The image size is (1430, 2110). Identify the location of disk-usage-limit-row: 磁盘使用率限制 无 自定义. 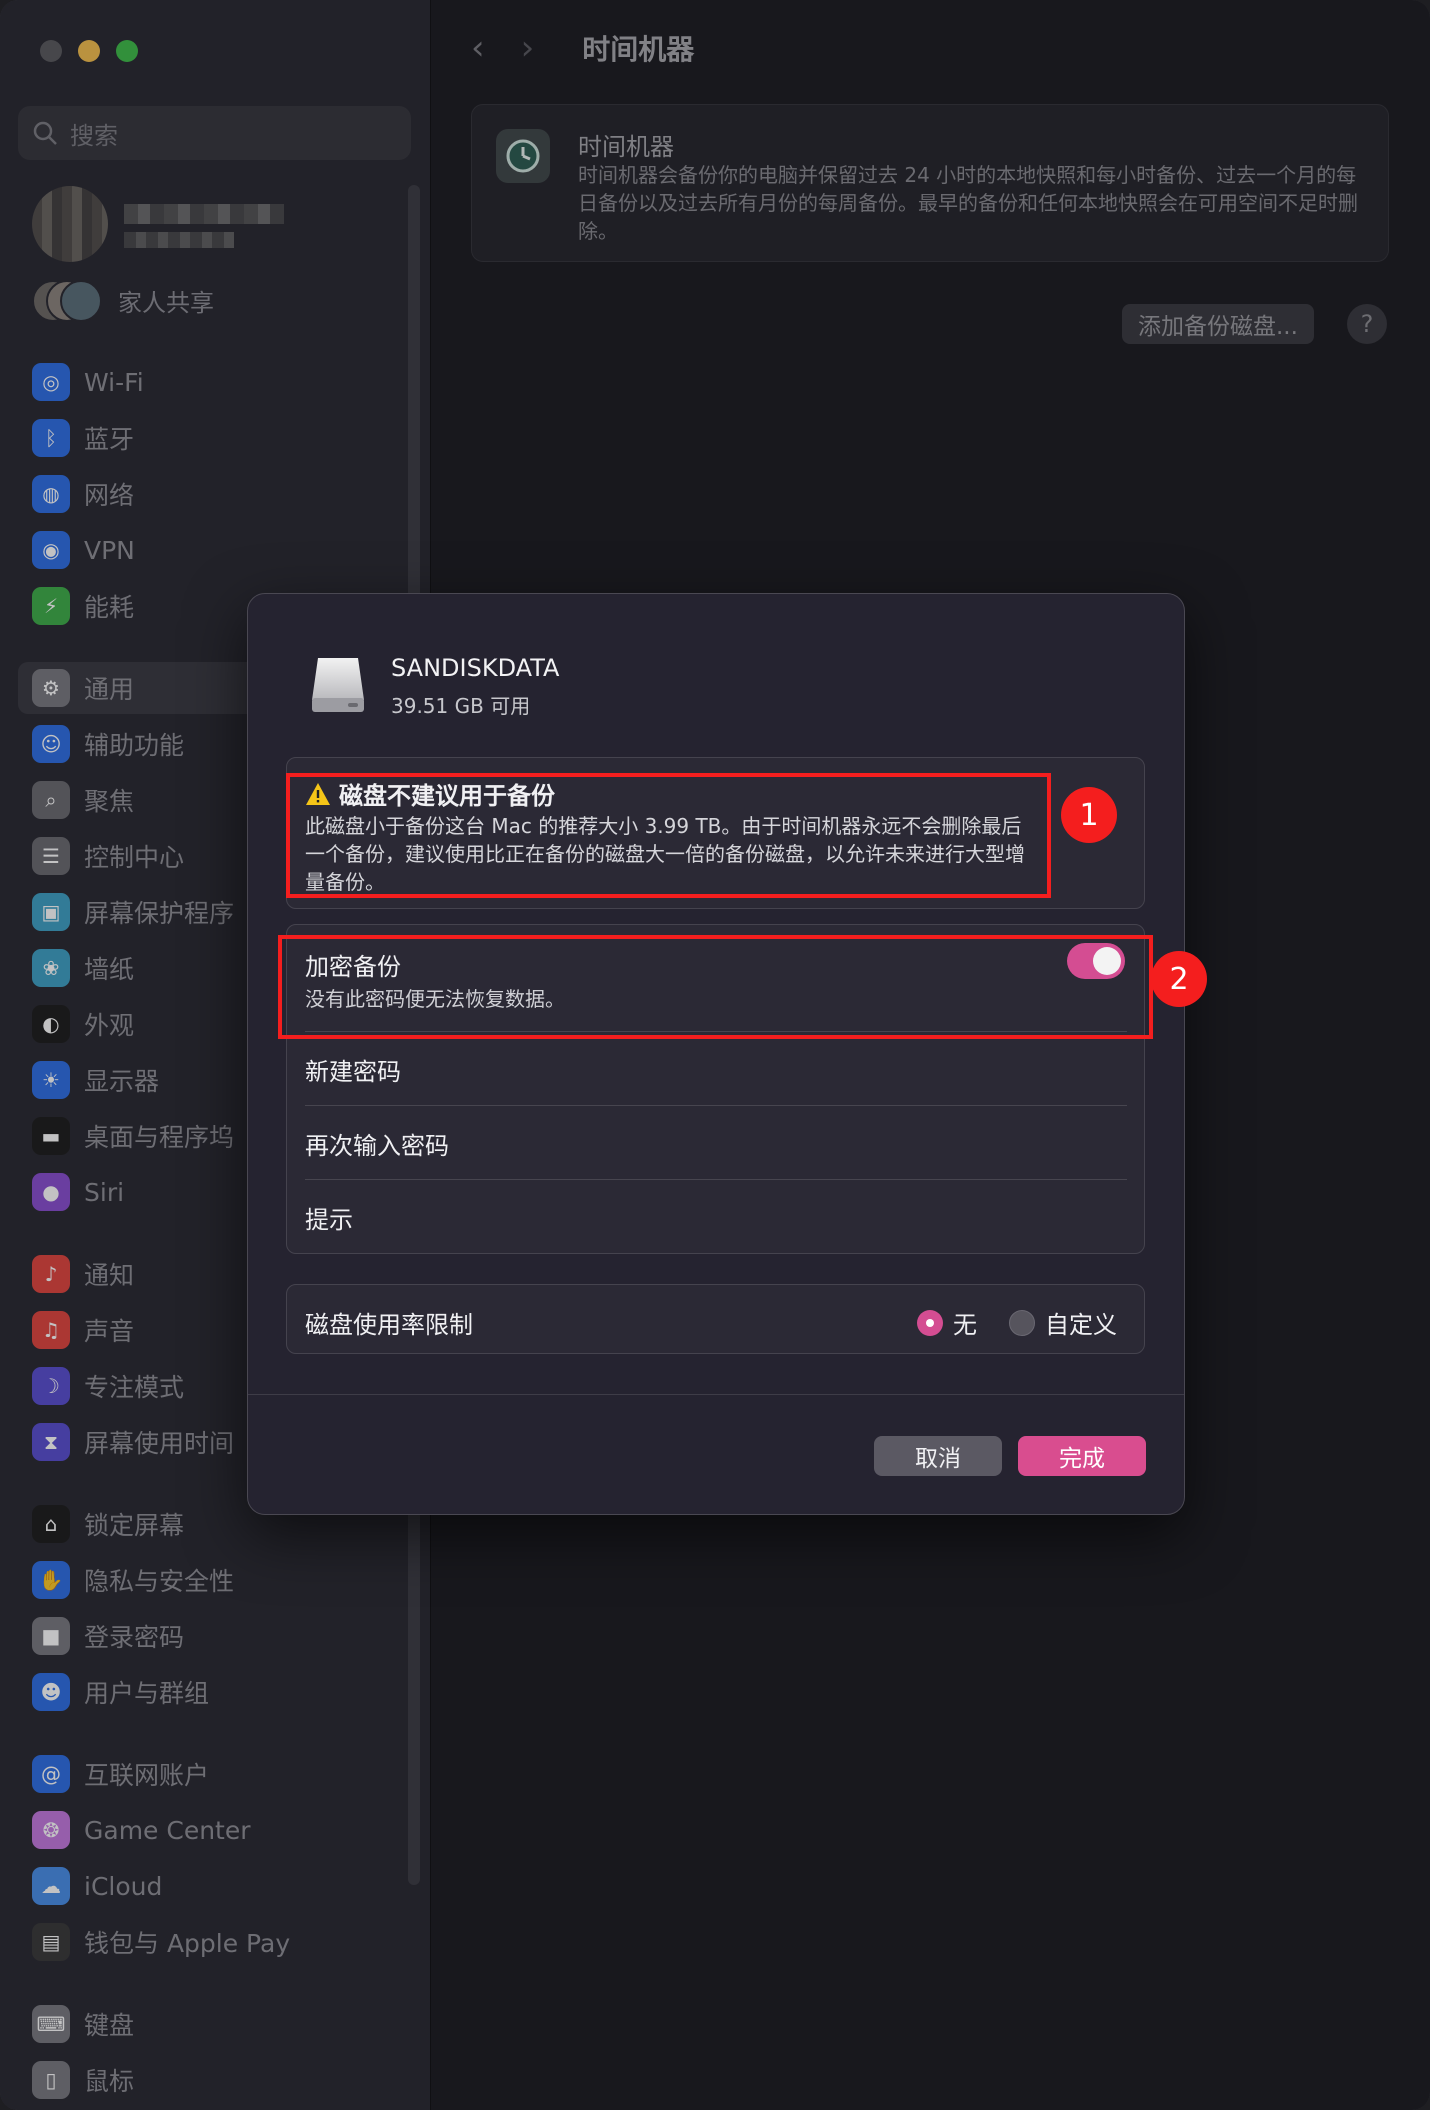
(715, 1319).